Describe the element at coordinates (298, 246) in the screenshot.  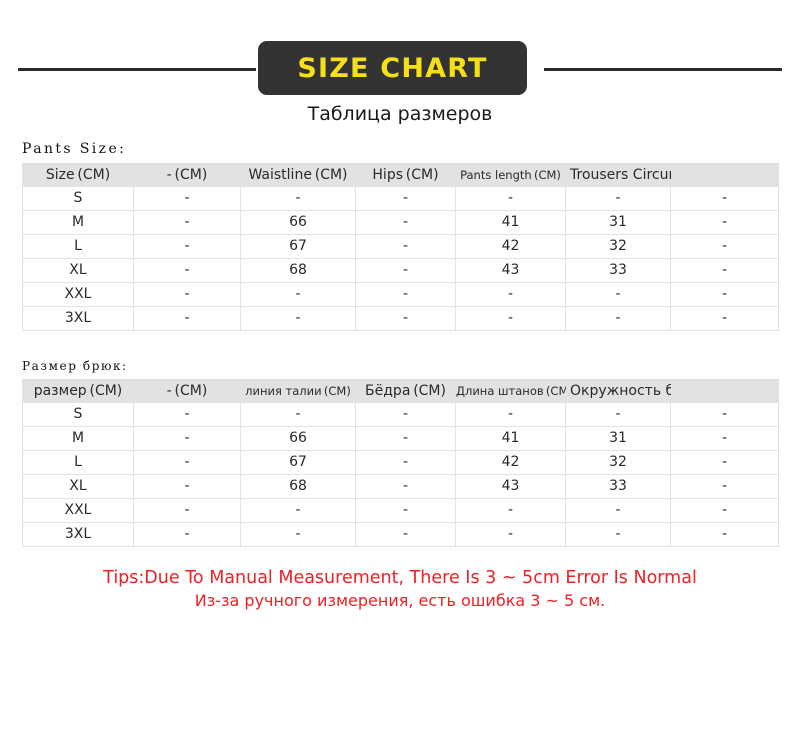
I see `cell-waistline: 67` at that location.